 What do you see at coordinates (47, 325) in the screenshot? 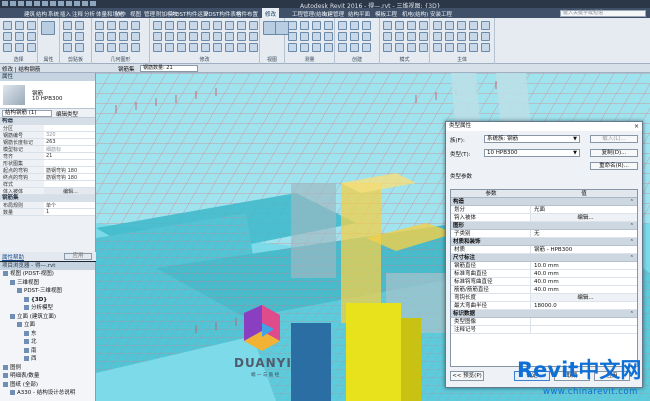
I see `browser-node: 立面` at bounding box center [47, 325].